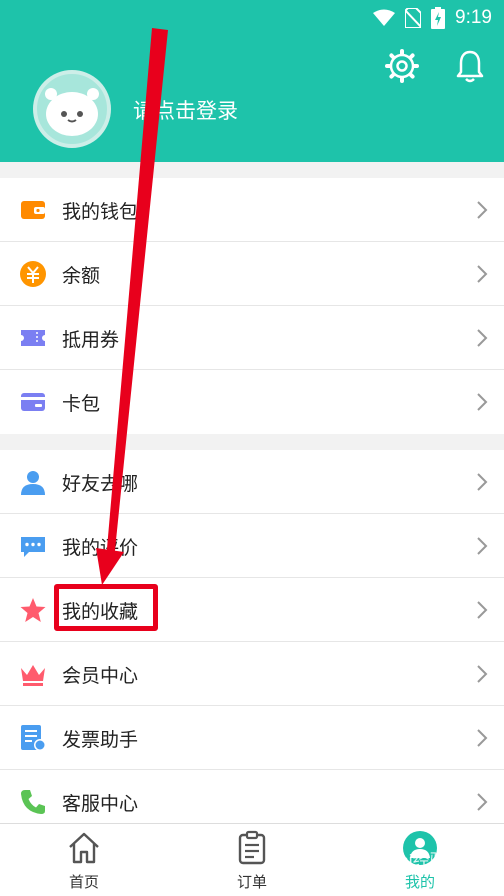 The height and width of the screenshot is (896, 504). What do you see at coordinates (470, 66) in the screenshot?
I see `bell-icon` at bounding box center [470, 66].